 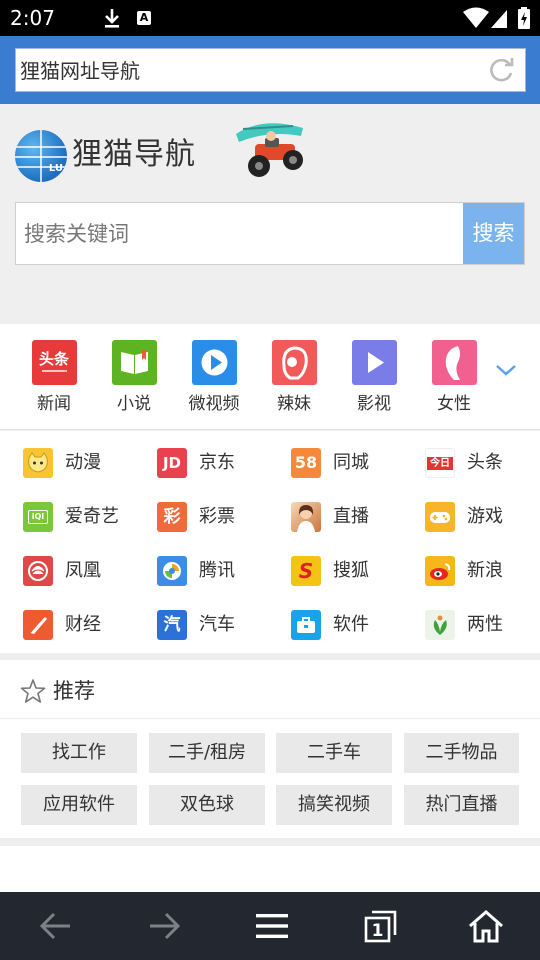 I want to click on play-triangle-icon, so click(x=374, y=362).